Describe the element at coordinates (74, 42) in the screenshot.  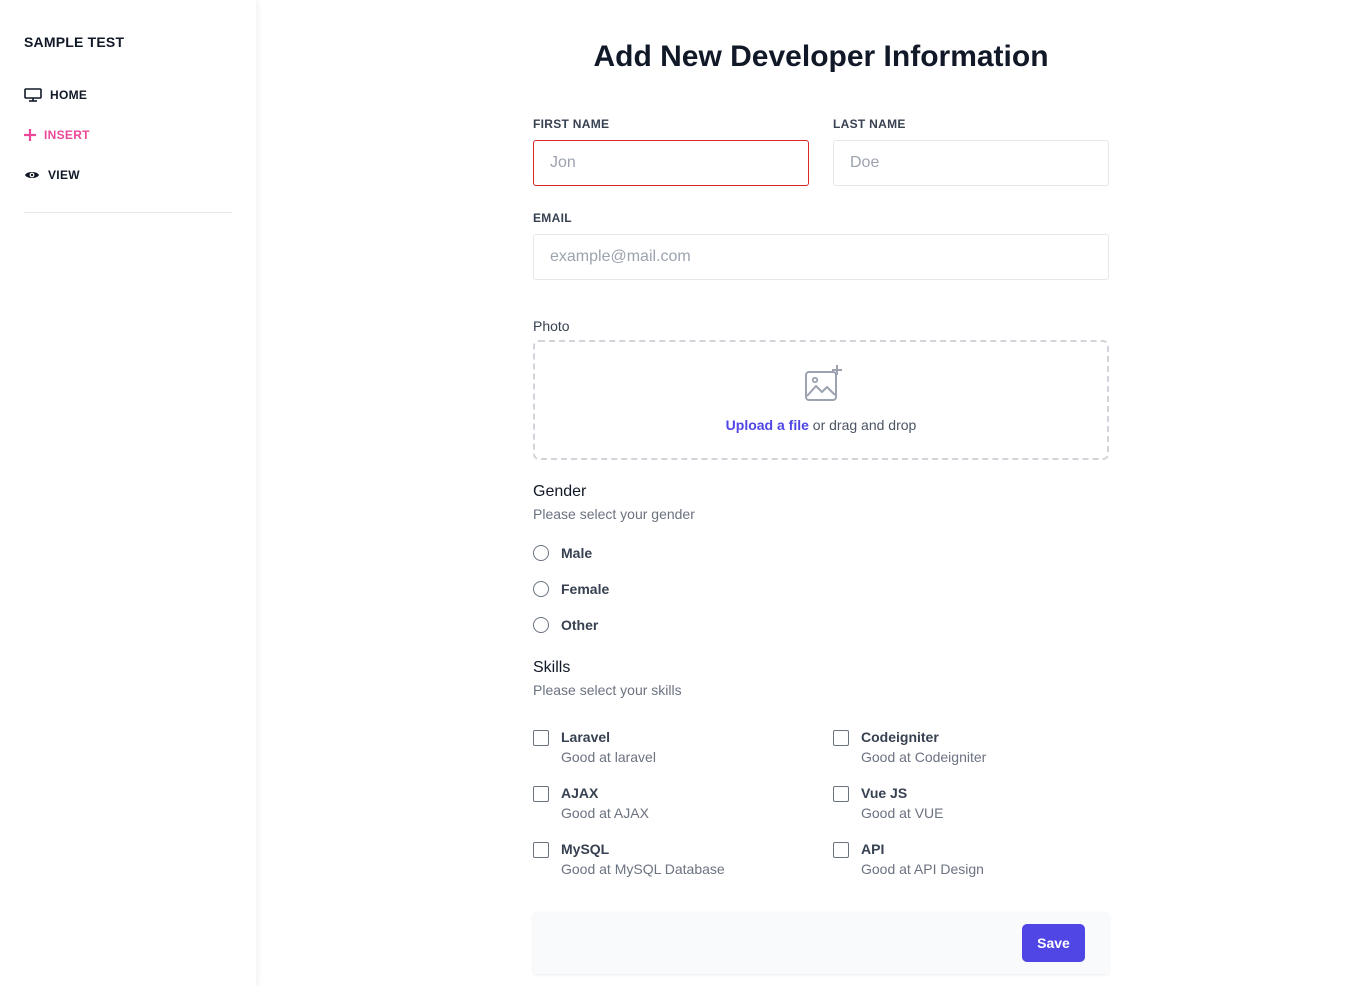
I see `brand-title: SAMPLE TEST` at that location.